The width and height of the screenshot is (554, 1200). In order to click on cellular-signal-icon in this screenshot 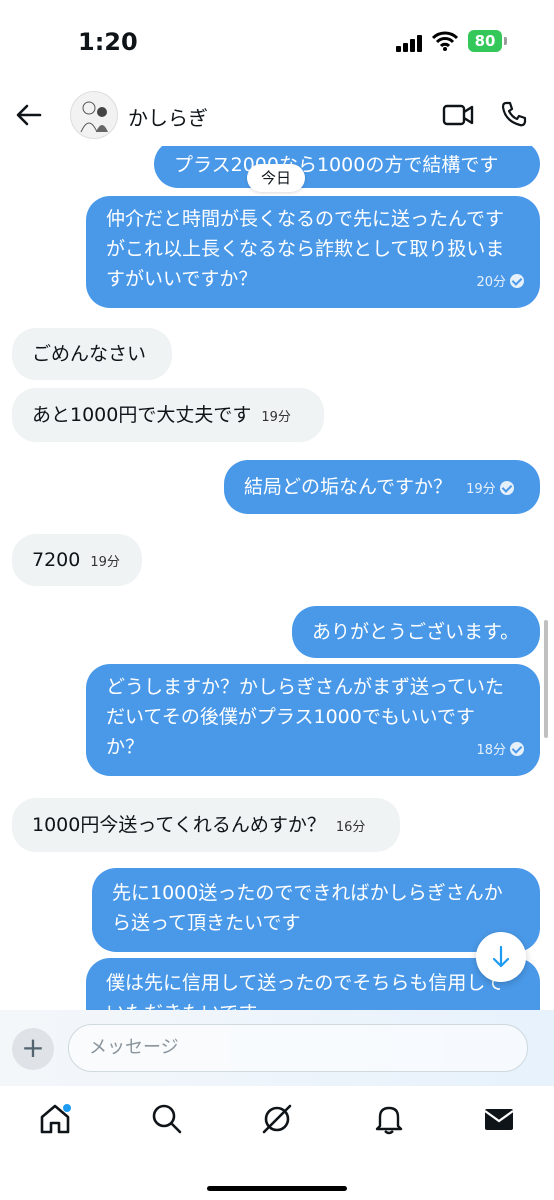, I will do `click(410, 43)`.